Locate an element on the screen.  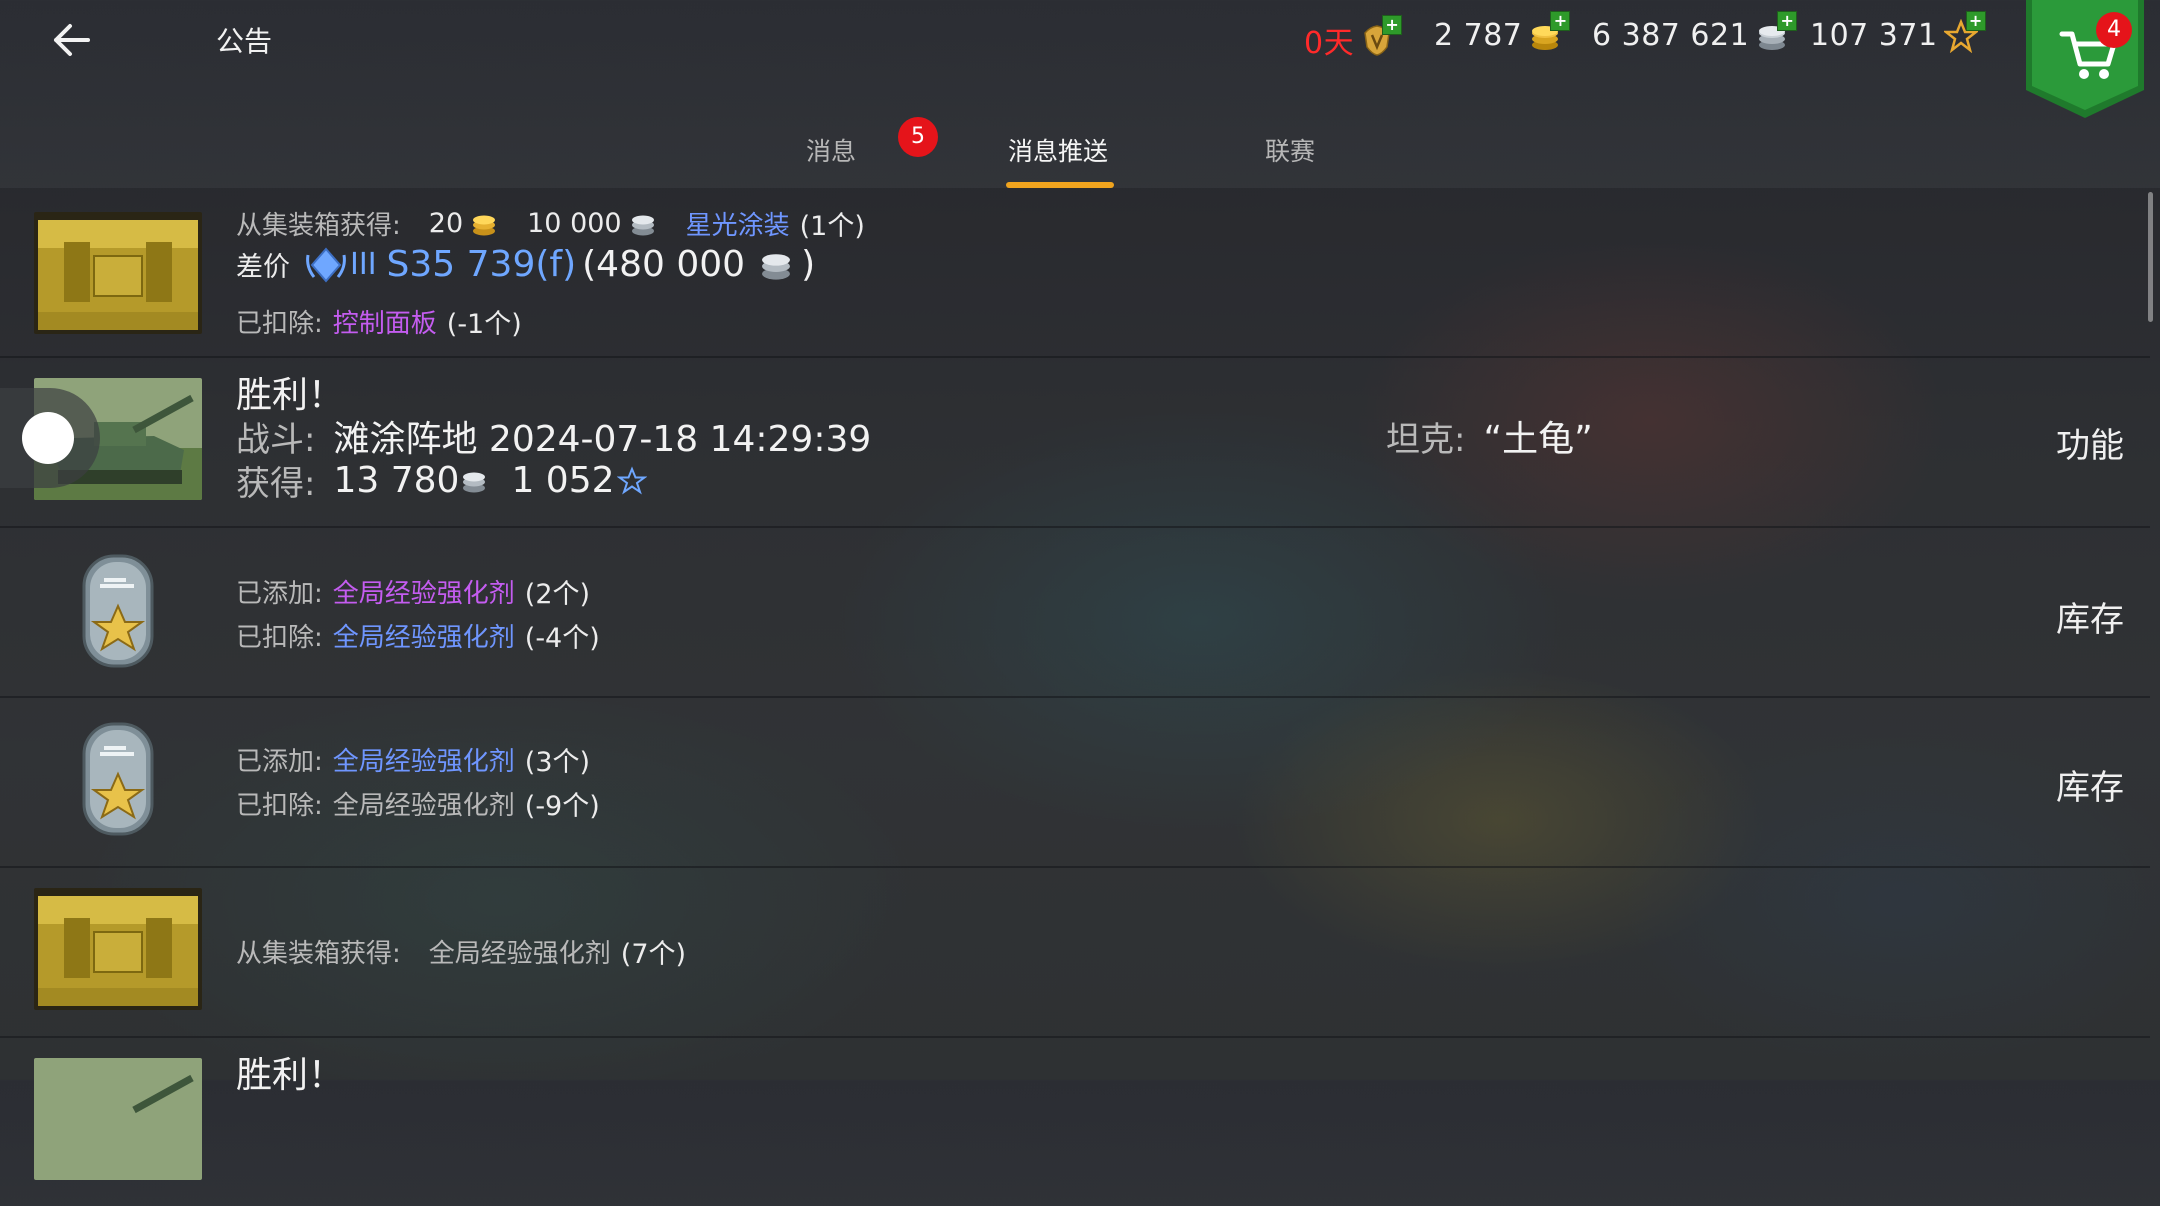
list-item: 从集装箱获得: 全局经验强化剂 (7个) is located at coordinates (1075, 953).